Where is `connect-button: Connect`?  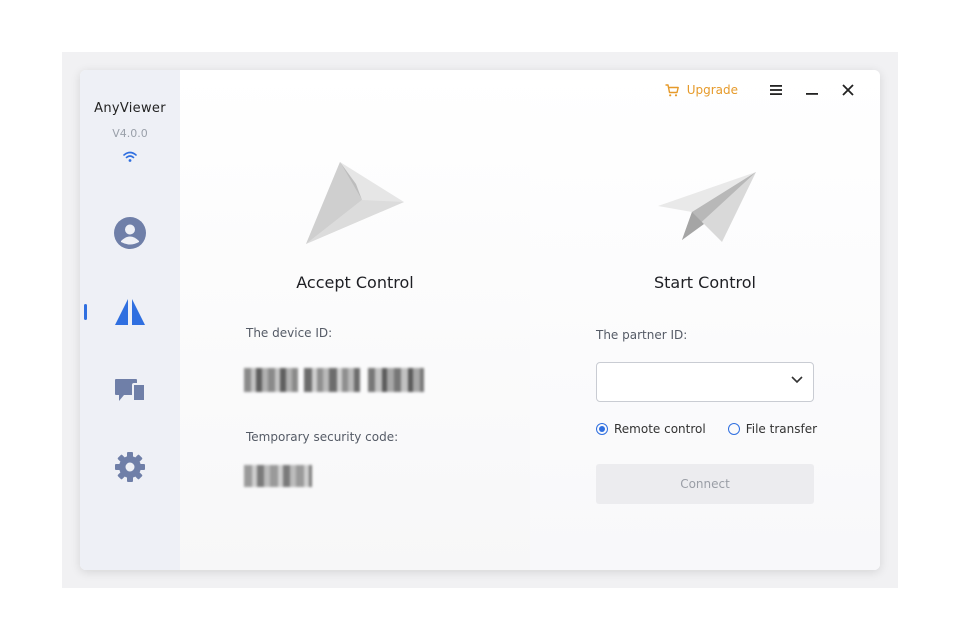 connect-button: Connect is located at coordinates (705, 484).